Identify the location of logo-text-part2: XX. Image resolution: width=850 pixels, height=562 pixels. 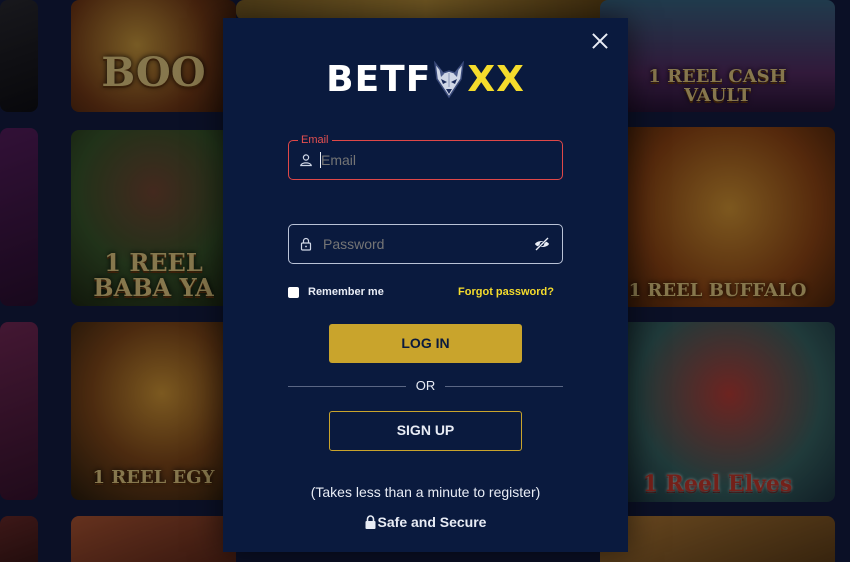
(496, 79).